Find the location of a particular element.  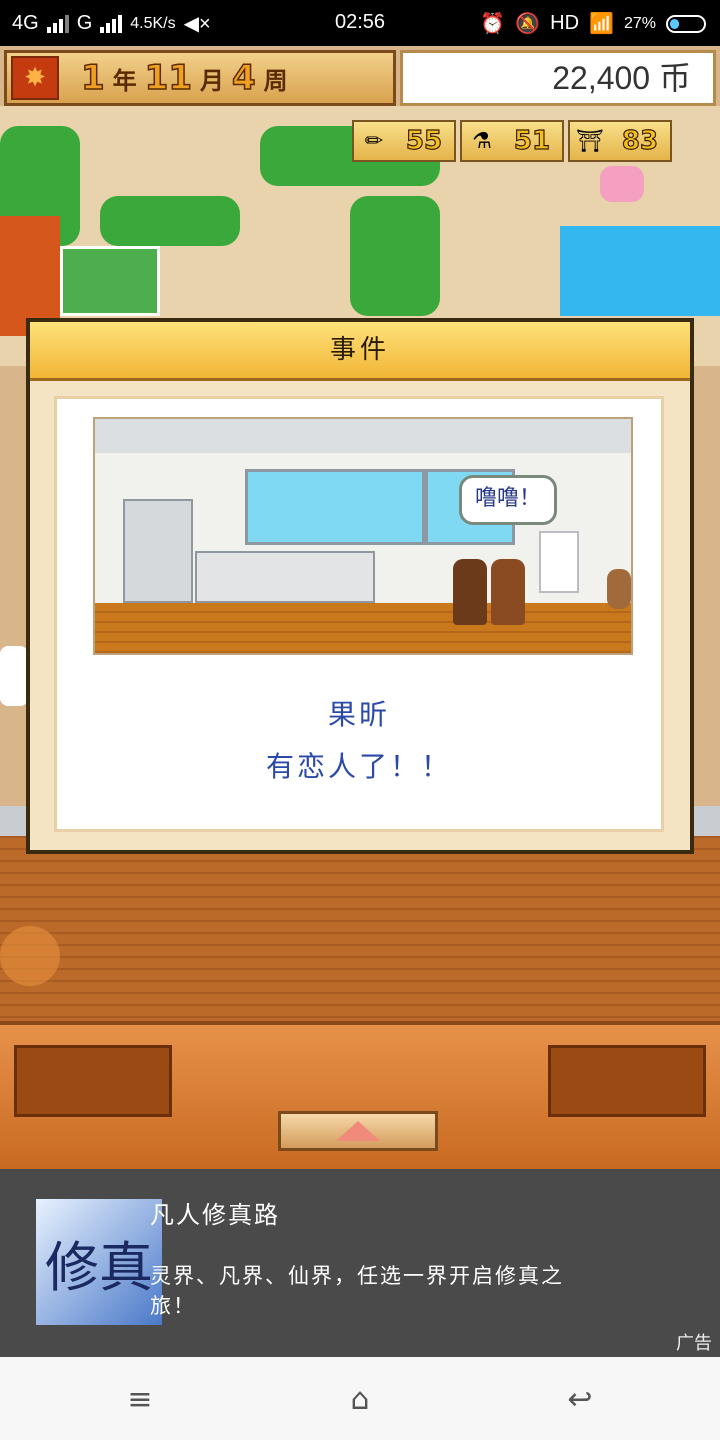

stat-study: ✏ 55 is located at coordinates (404, 141).